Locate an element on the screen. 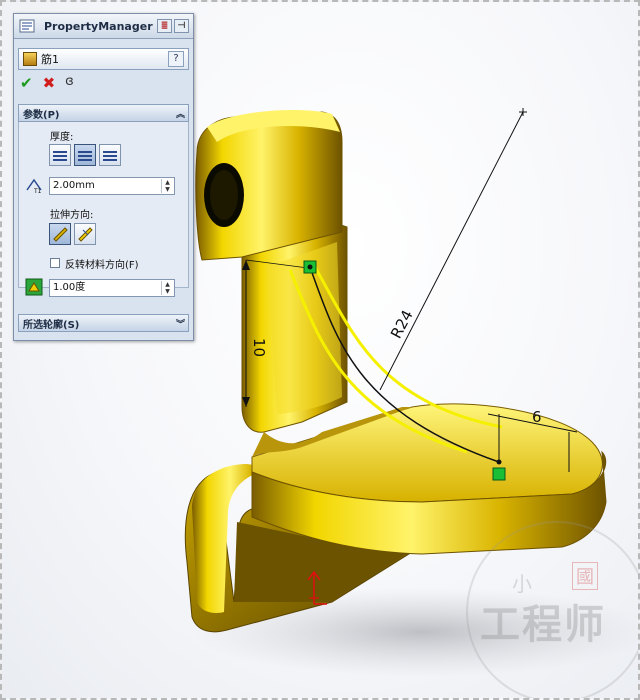 This screenshot has width=640, height=700. thickness-label: 厚度: is located at coordinates (62, 137).